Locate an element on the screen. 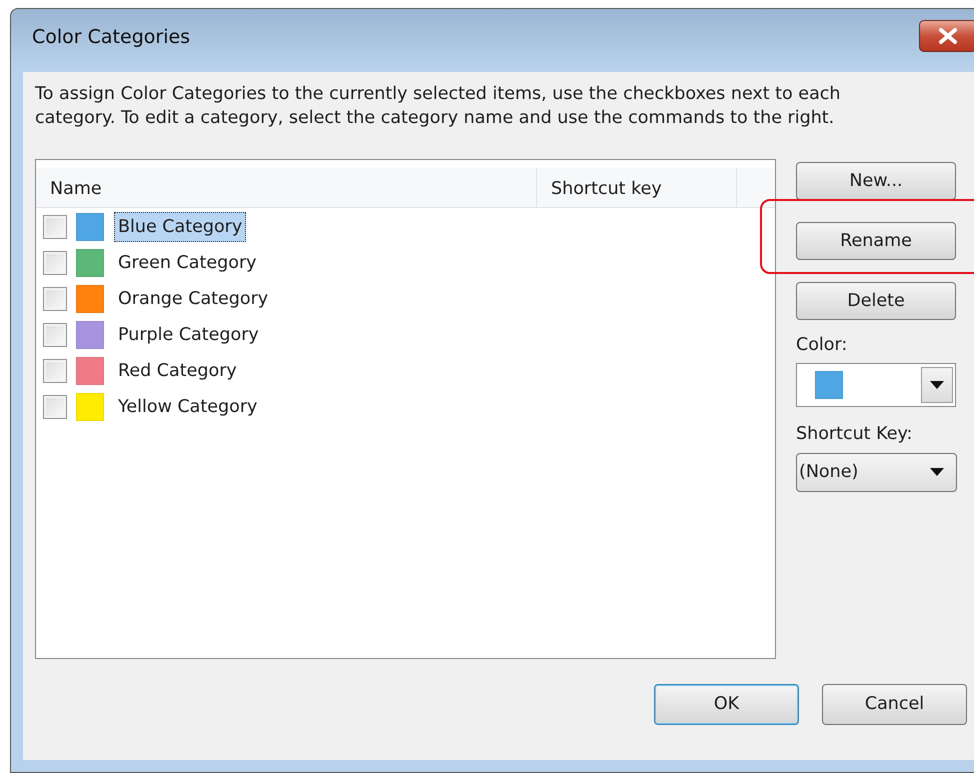 This screenshot has height=773, width=974. command-button: Rename is located at coordinates (876, 241).